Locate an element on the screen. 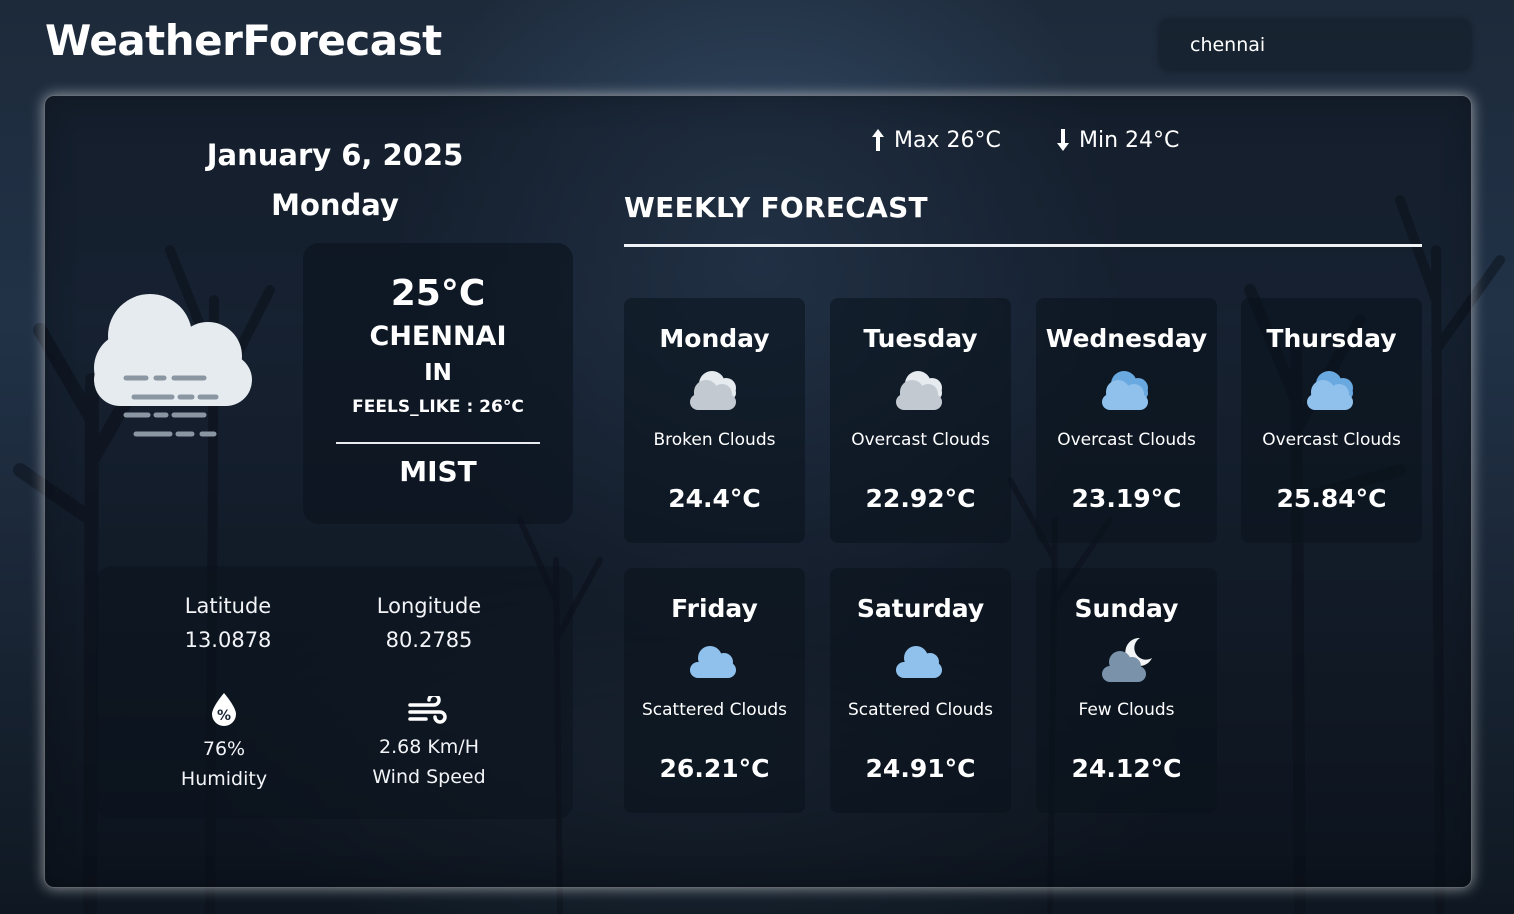 Image resolution: width=1514 pixels, height=914 pixels. latitude-label: Latitude is located at coordinates (228, 606).